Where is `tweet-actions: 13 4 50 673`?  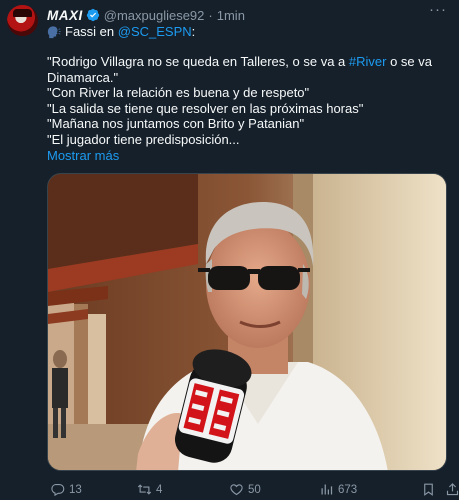 tweet-actions: 13 4 50 673 is located at coordinates (253, 490).